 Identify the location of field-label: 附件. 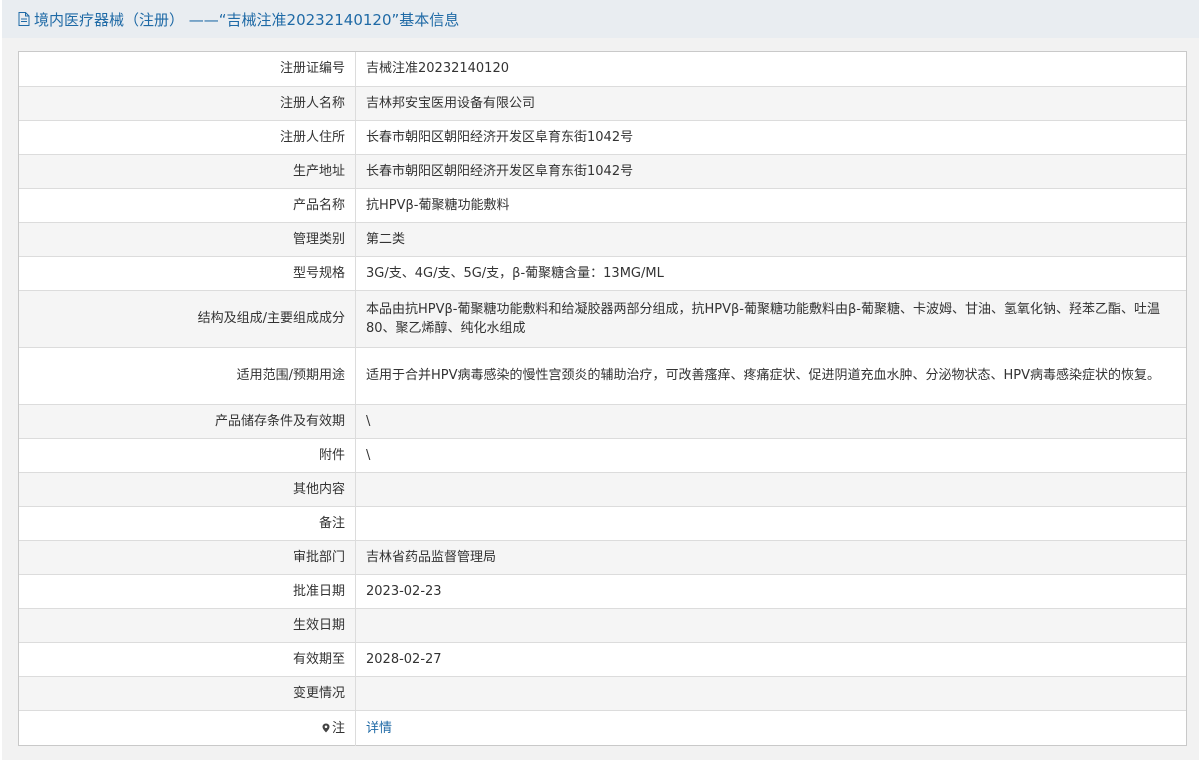
(187, 455).